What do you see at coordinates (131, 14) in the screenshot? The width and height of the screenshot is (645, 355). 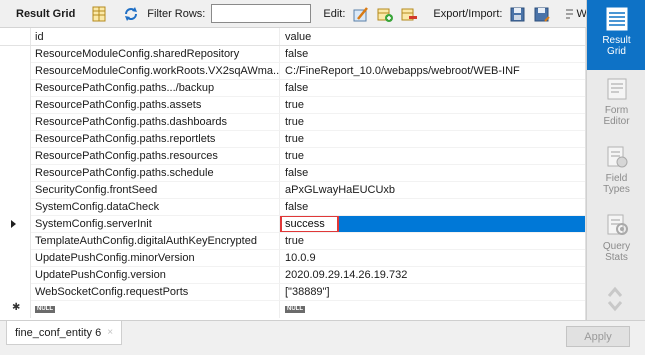 I see `refresh-icon` at bounding box center [131, 14].